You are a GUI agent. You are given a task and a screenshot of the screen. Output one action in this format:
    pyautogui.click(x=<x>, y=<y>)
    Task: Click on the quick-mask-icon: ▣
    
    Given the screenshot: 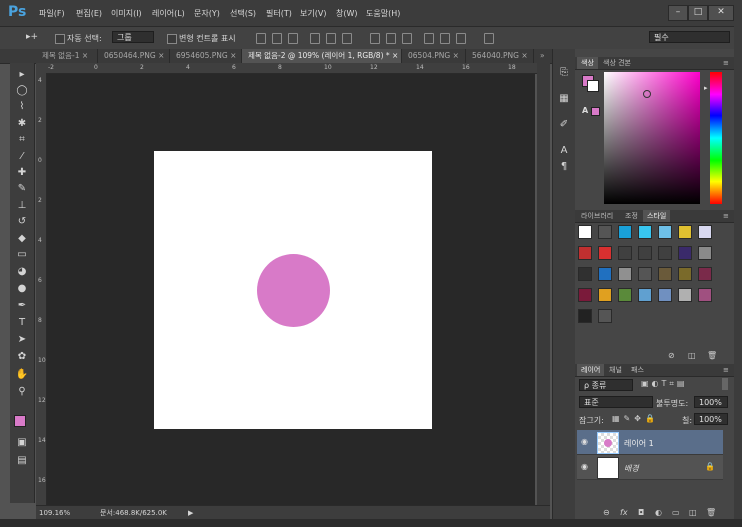 What is the action you would take?
    pyautogui.click(x=22, y=443)
    